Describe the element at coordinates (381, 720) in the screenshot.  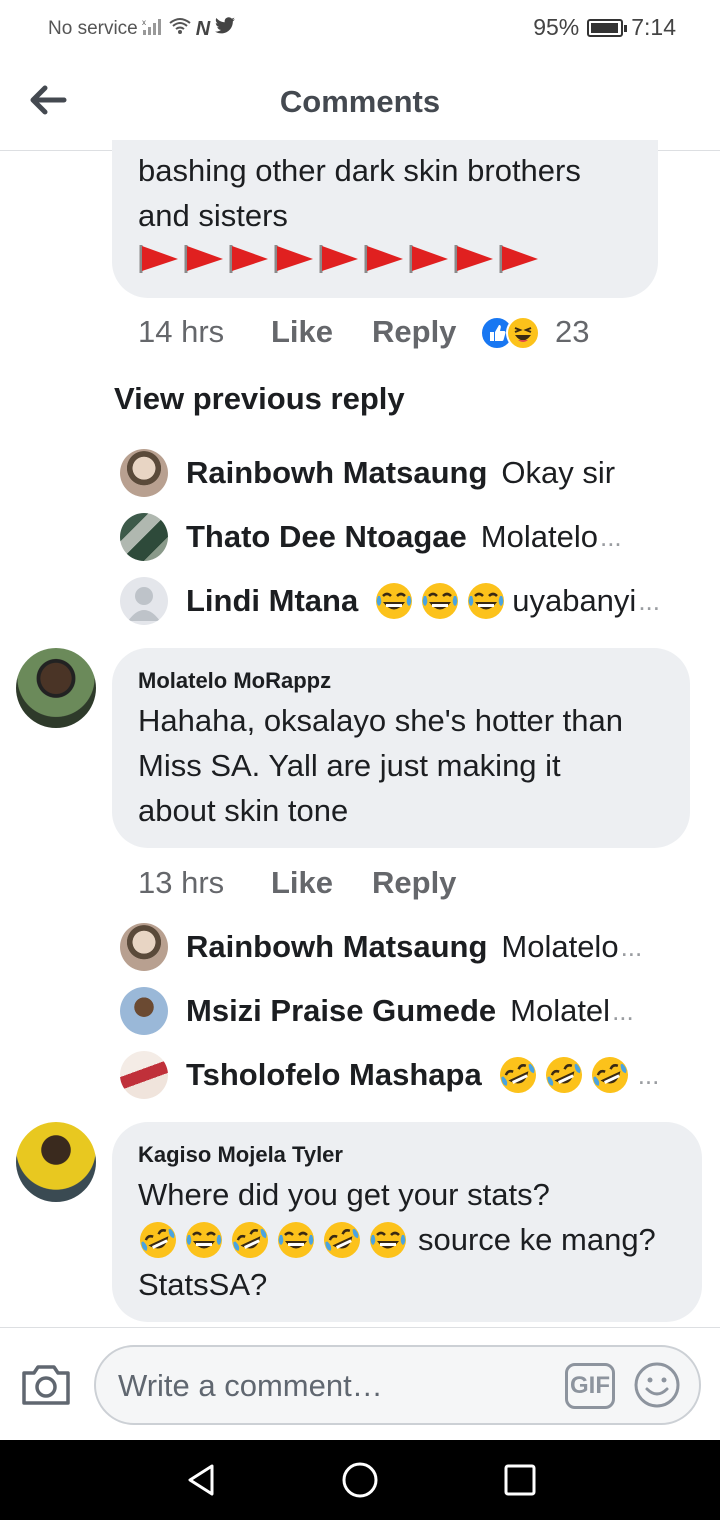
I see `comment-text-line: Hahaha, oksalayo she's hotter than` at that location.